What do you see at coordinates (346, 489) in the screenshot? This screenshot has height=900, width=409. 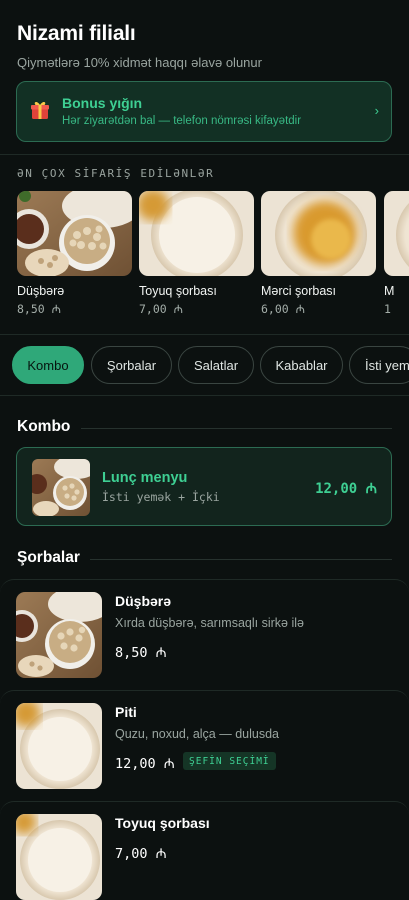 I see `combo-item-price: 12,00 ₼` at bounding box center [346, 489].